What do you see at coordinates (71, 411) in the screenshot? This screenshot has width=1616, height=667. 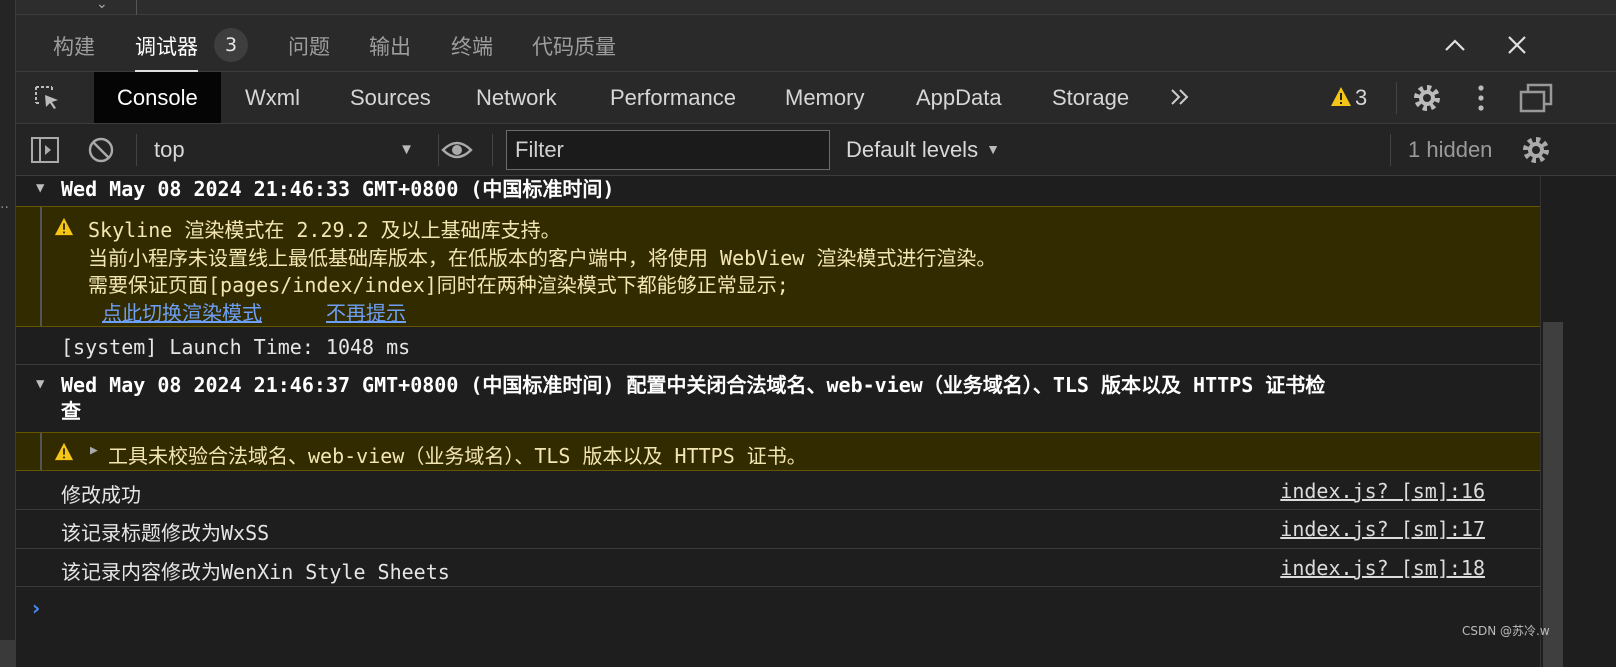 I see `group-title-continued: 查` at bounding box center [71, 411].